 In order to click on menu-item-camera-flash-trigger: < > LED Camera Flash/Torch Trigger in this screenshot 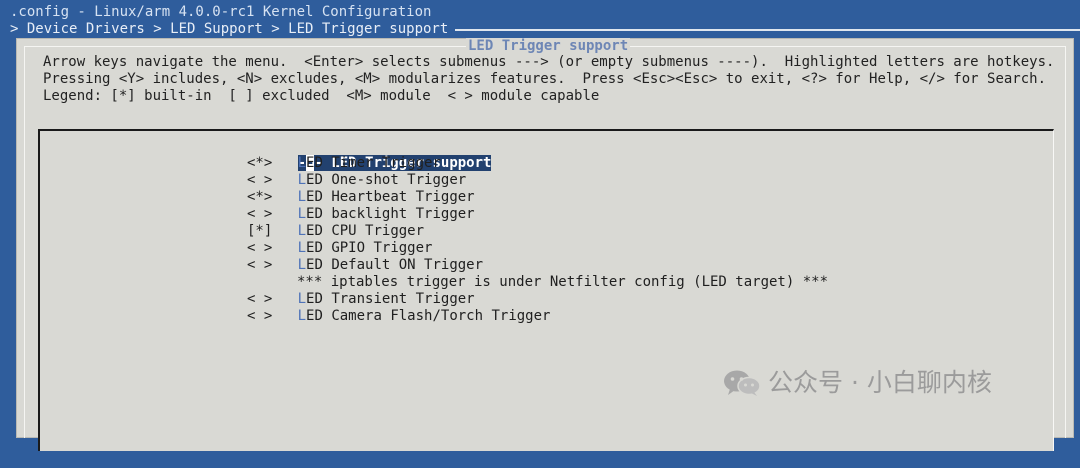, I will do `click(398, 316)`.